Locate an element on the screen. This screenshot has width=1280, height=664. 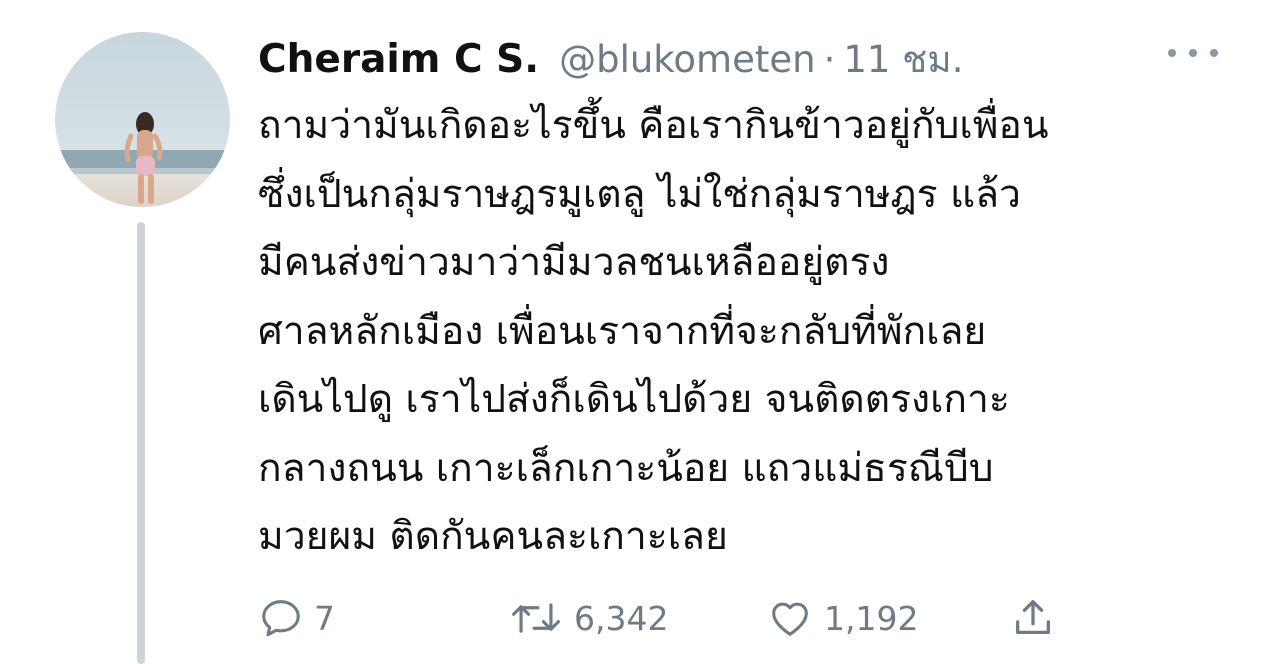
retweet-icon is located at coordinates (536, 618).